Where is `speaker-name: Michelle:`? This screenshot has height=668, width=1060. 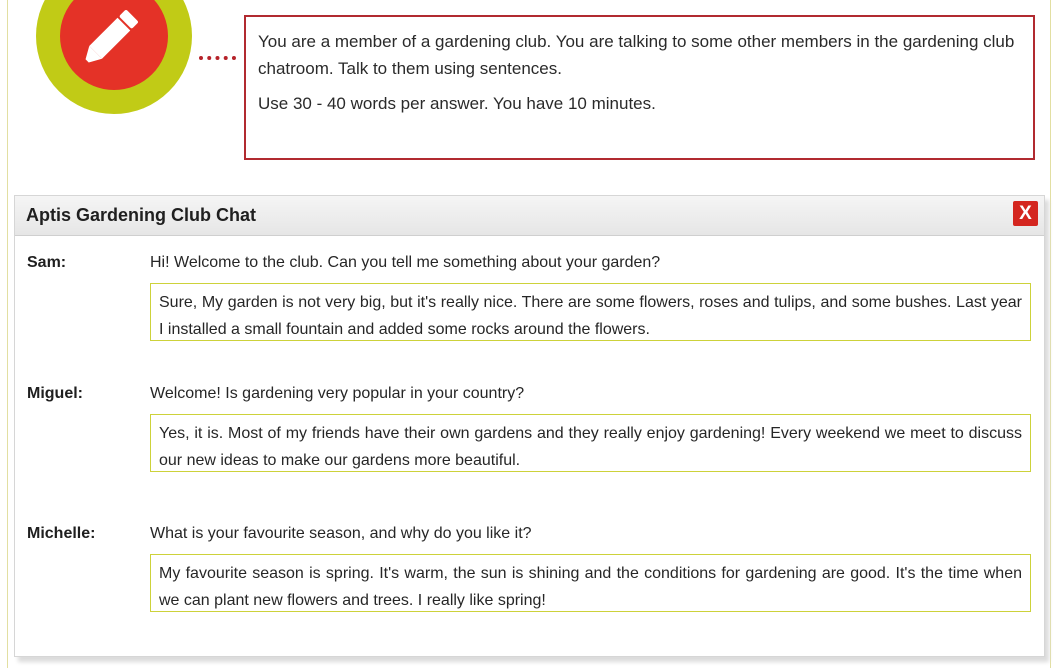
speaker-name: Michelle: is located at coordinates (61, 533).